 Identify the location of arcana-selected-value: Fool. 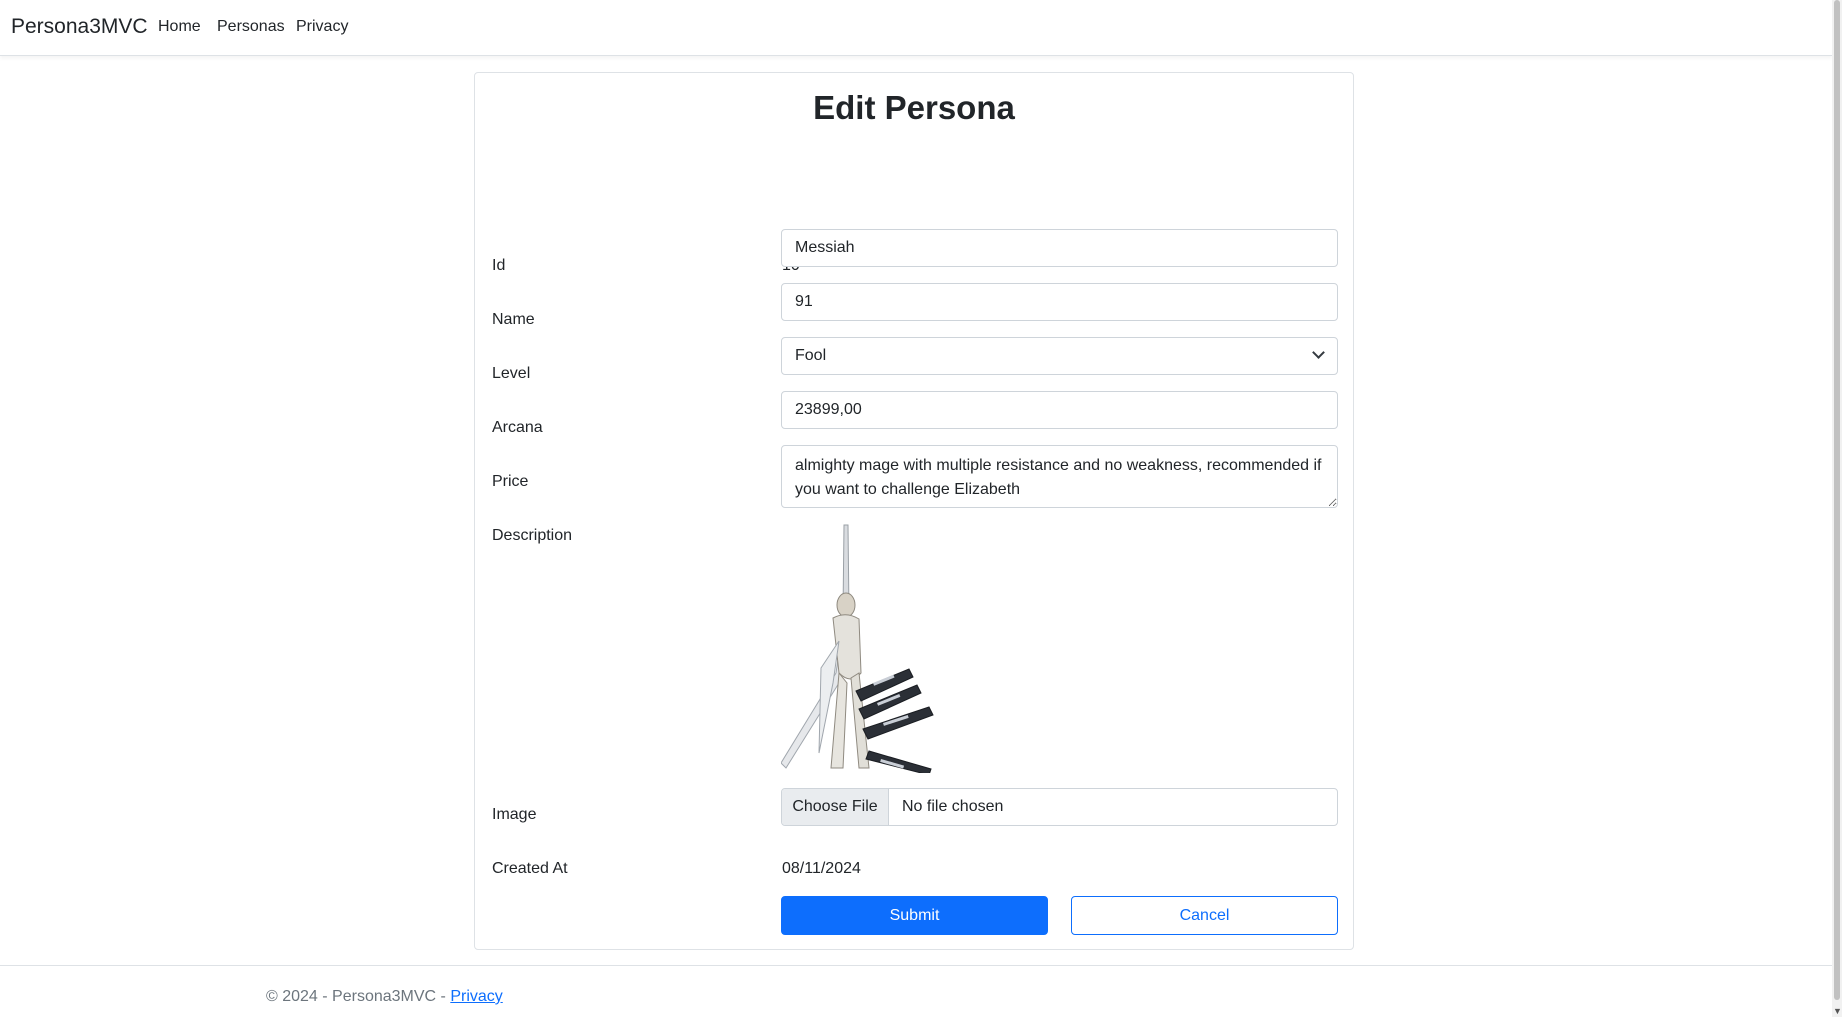
(811, 355).